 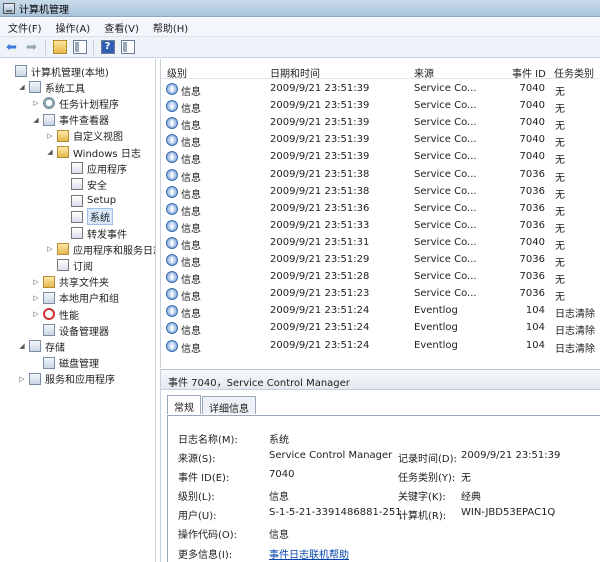 I want to click on back-arrow-icon: ⬅, so click(x=11, y=47).